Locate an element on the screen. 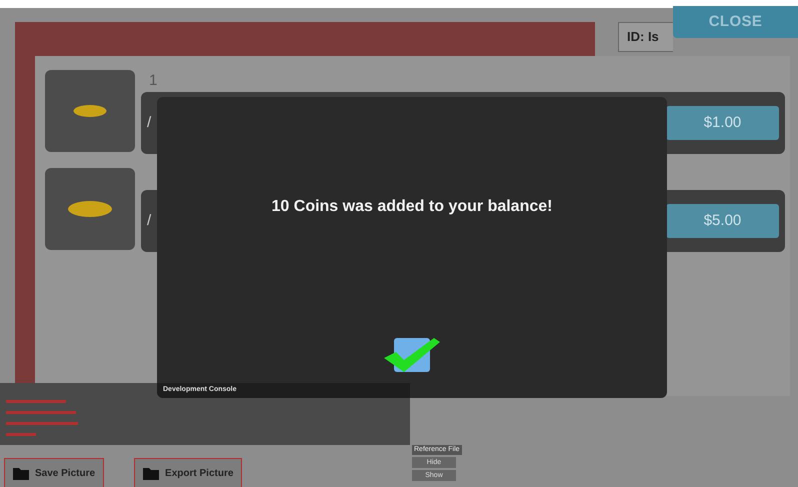 This screenshot has width=798, height=487. close-button: CLOSE is located at coordinates (735, 22).